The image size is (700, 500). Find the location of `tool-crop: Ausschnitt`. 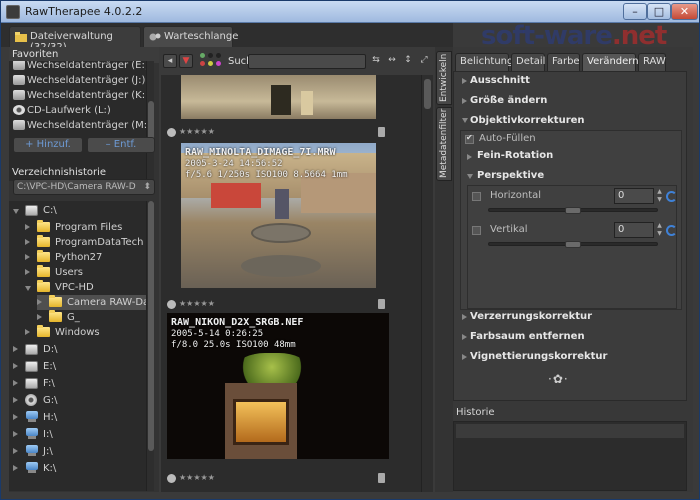

tool-crop: Ausschnitt is located at coordinates (494, 81).